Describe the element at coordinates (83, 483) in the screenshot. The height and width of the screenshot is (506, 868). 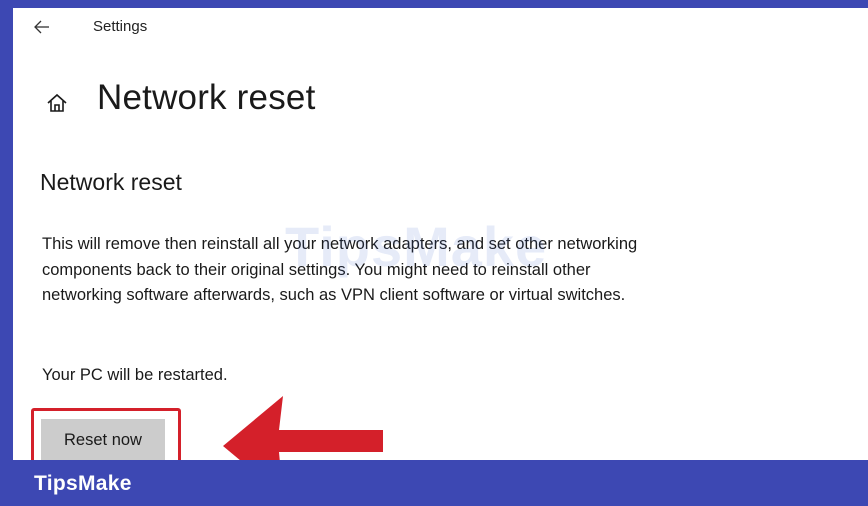
I see `footer-brand: TipsMake` at that location.